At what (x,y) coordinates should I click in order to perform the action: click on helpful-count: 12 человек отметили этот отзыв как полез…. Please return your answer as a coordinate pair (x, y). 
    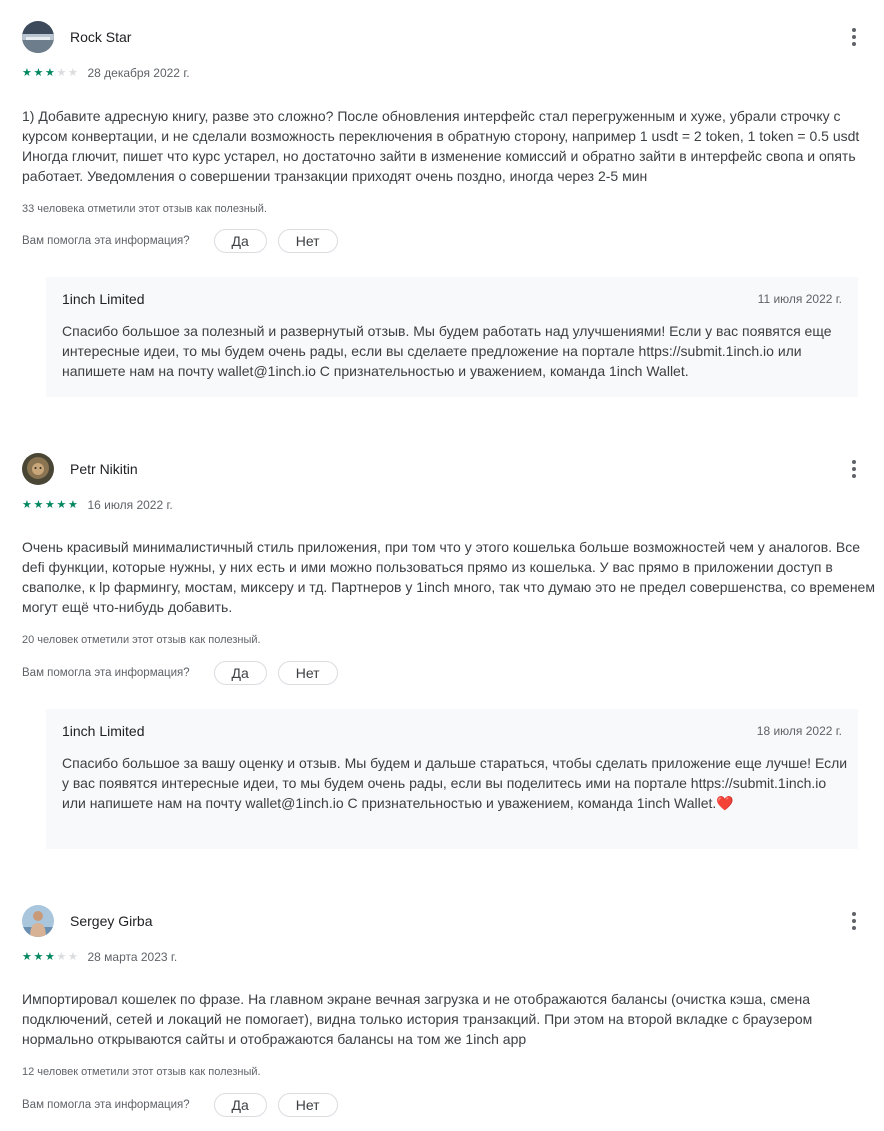
    Looking at the image, I should click on (141, 1072).